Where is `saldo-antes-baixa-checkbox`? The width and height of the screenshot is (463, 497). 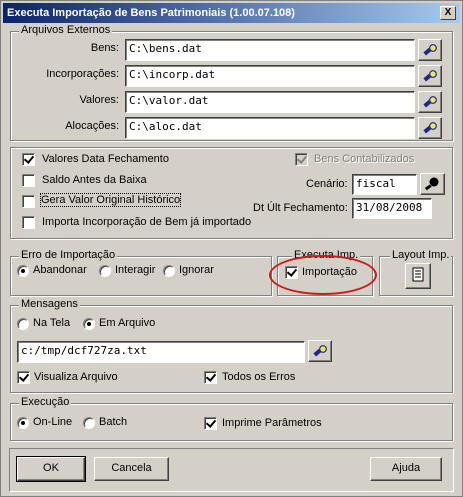 saldo-antes-baixa-checkbox is located at coordinates (28, 180).